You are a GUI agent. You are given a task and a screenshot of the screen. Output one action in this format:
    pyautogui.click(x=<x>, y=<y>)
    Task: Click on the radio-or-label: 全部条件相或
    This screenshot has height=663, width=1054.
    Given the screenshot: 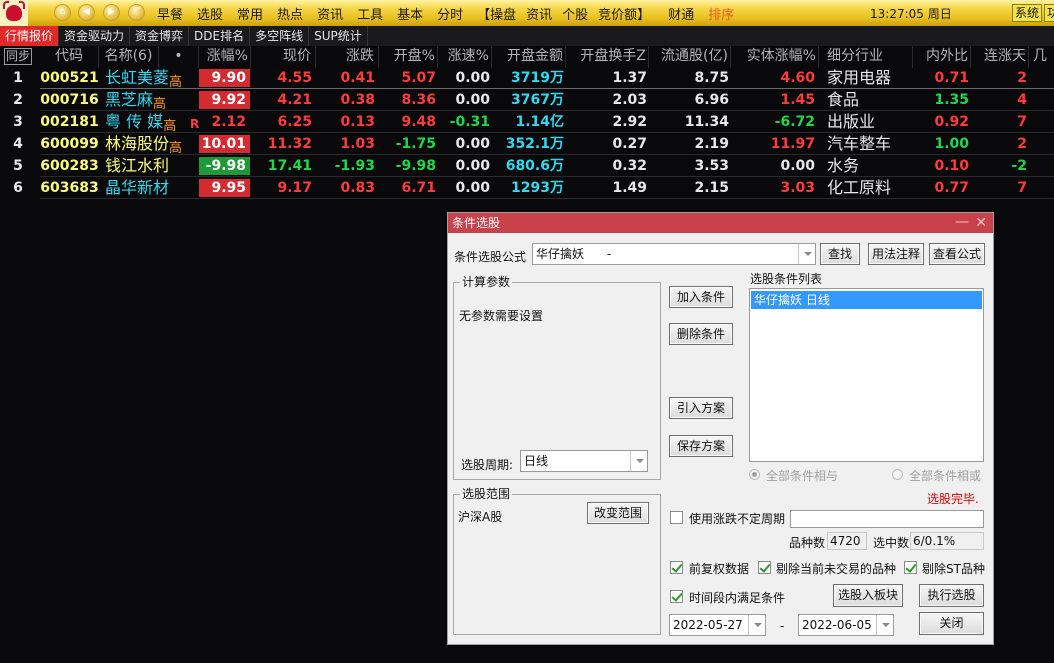 What is the action you would take?
    pyautogui.click(x=945, y=476)
    